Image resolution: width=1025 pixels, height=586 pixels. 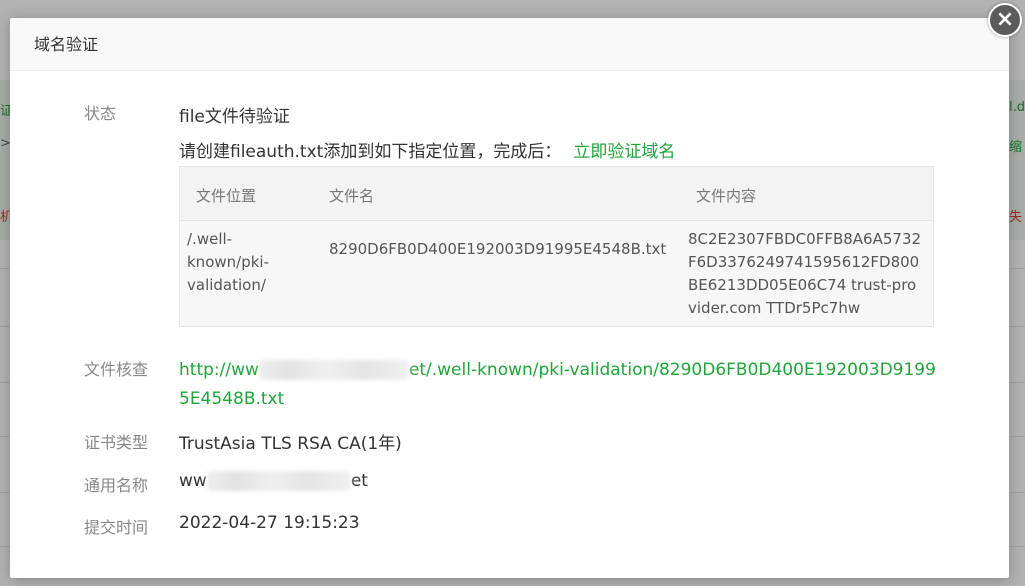 I want to click on dialog-title: 域名验证, so click(x=66, y=44).